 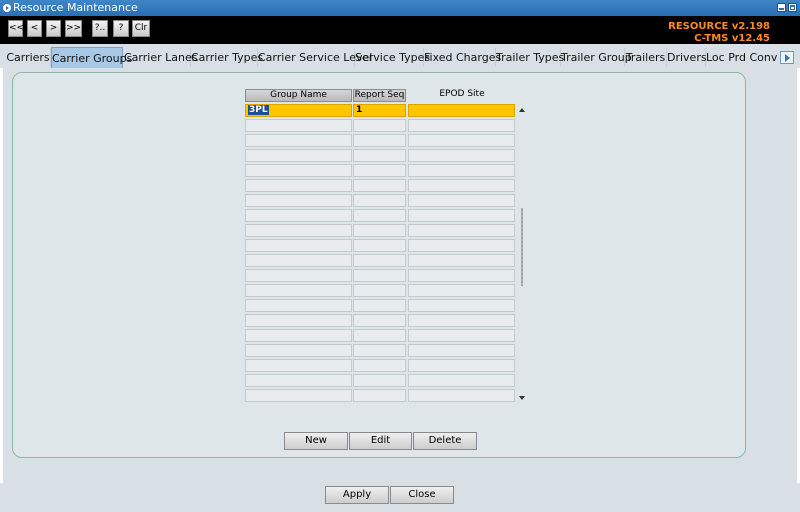 What do you see at coordinates (160, 57) in the screenshot?
I see `tab-carrier-lanes: Carrier Lanes` at bounding box center [160, 57].